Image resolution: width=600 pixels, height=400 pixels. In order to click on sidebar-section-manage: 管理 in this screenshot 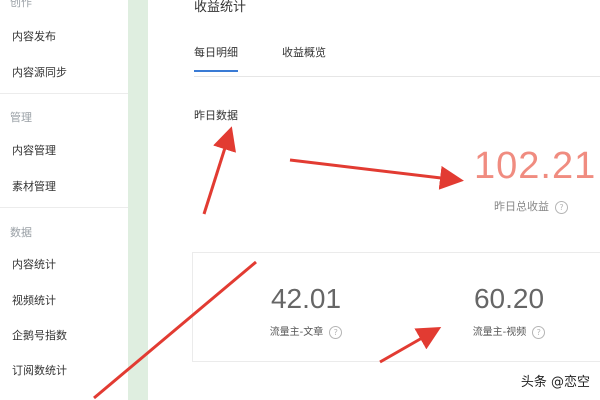, I will do `click(21, 117)`.